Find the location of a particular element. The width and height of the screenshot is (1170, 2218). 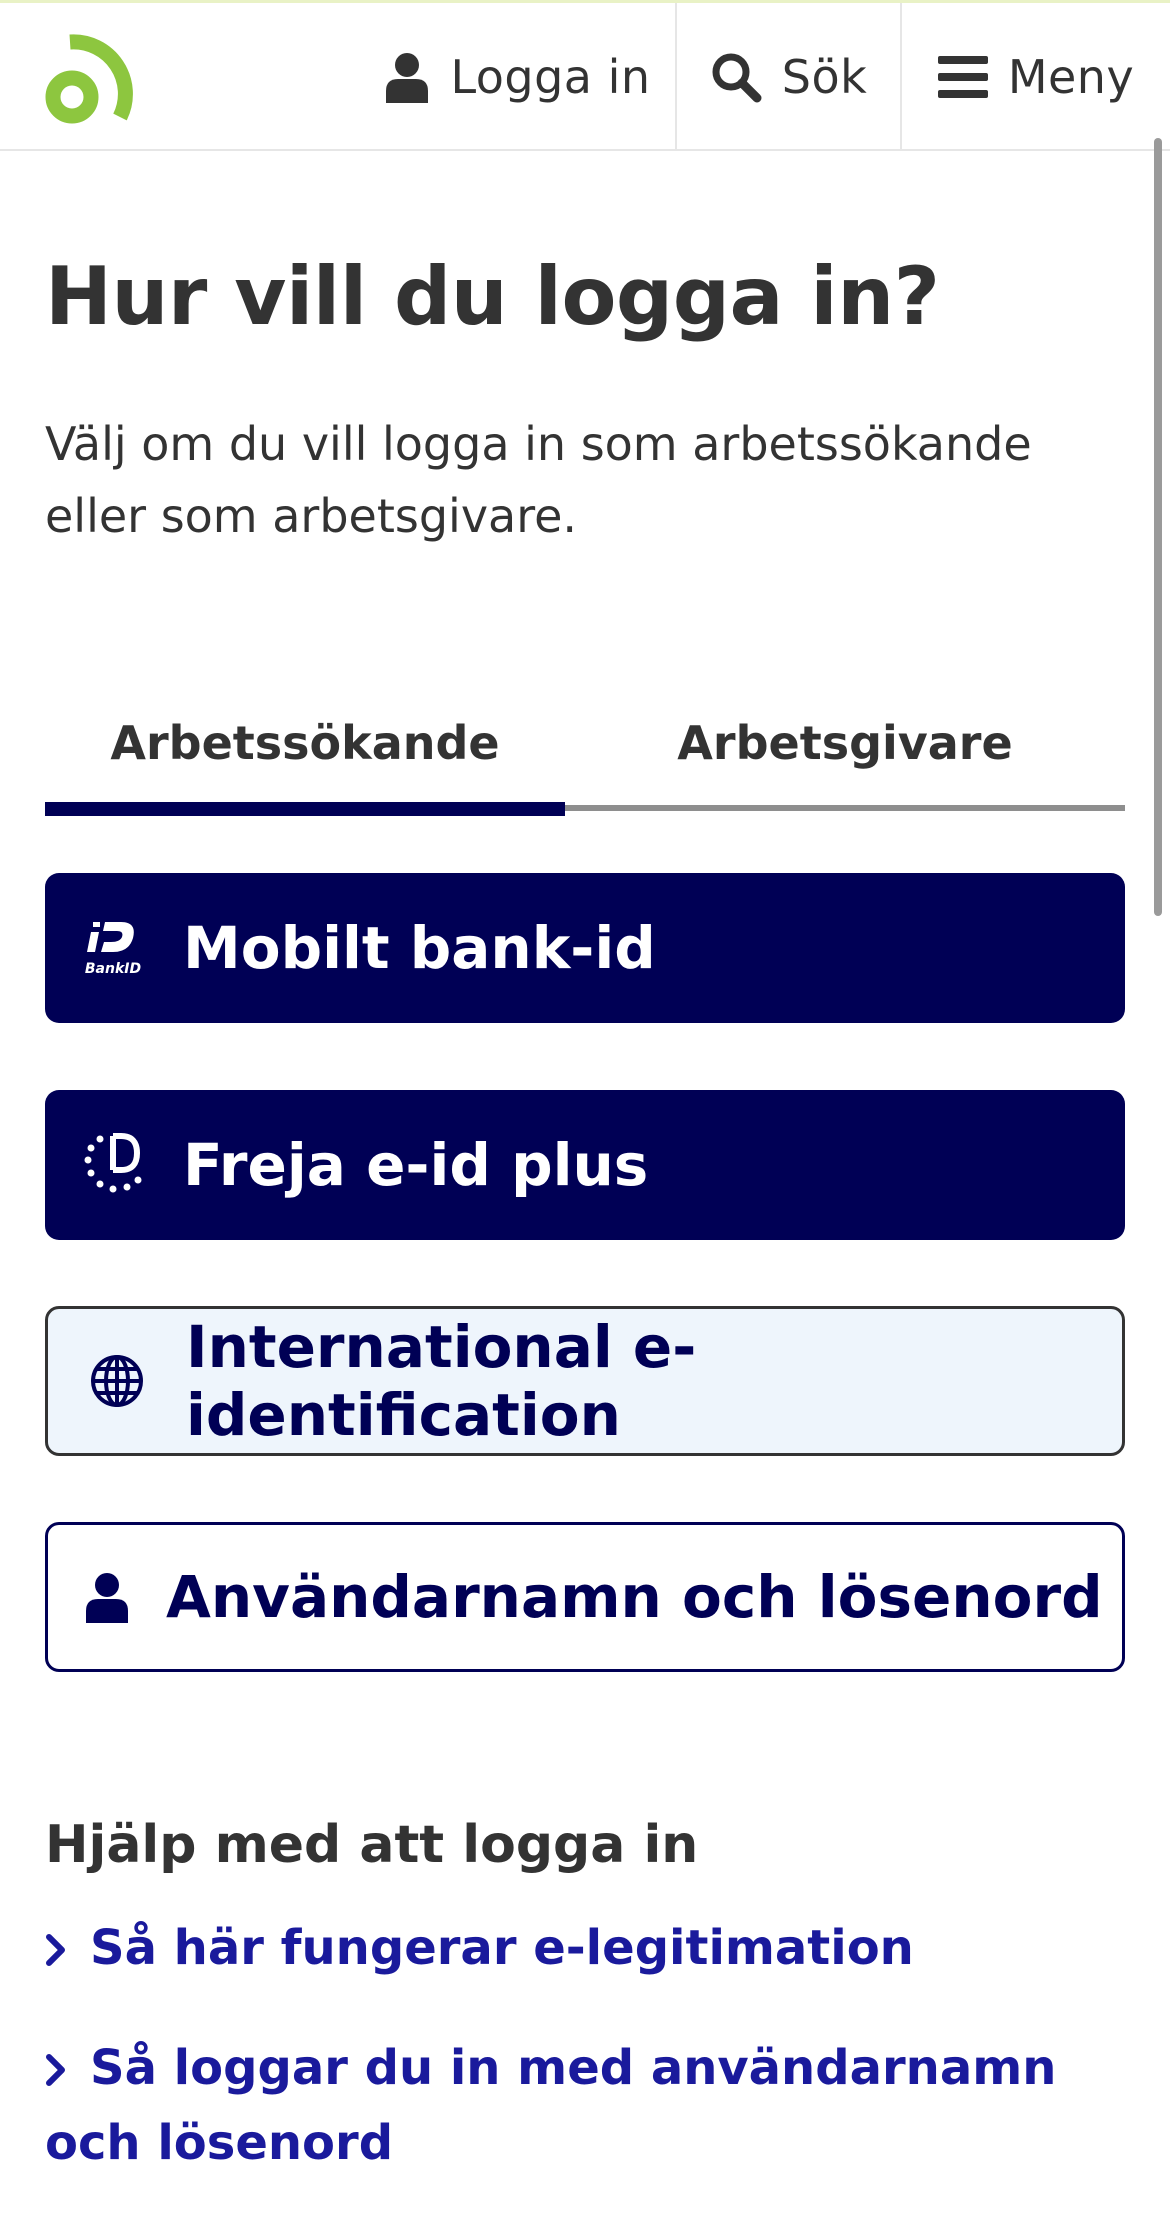

help-heading: Hjälp med att logga in is located at coordinates (372, 1845).